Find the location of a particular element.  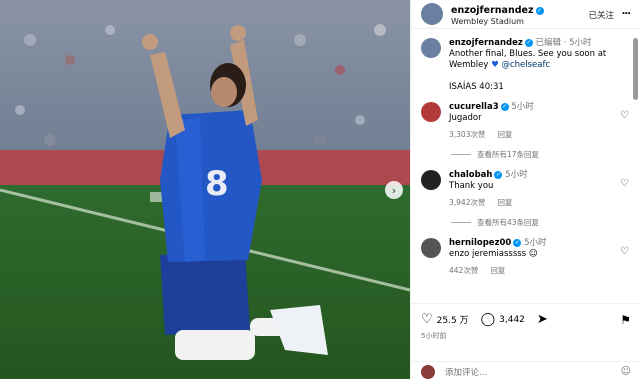

author-username: enzojfernandez is located at coordinates (492, 10).